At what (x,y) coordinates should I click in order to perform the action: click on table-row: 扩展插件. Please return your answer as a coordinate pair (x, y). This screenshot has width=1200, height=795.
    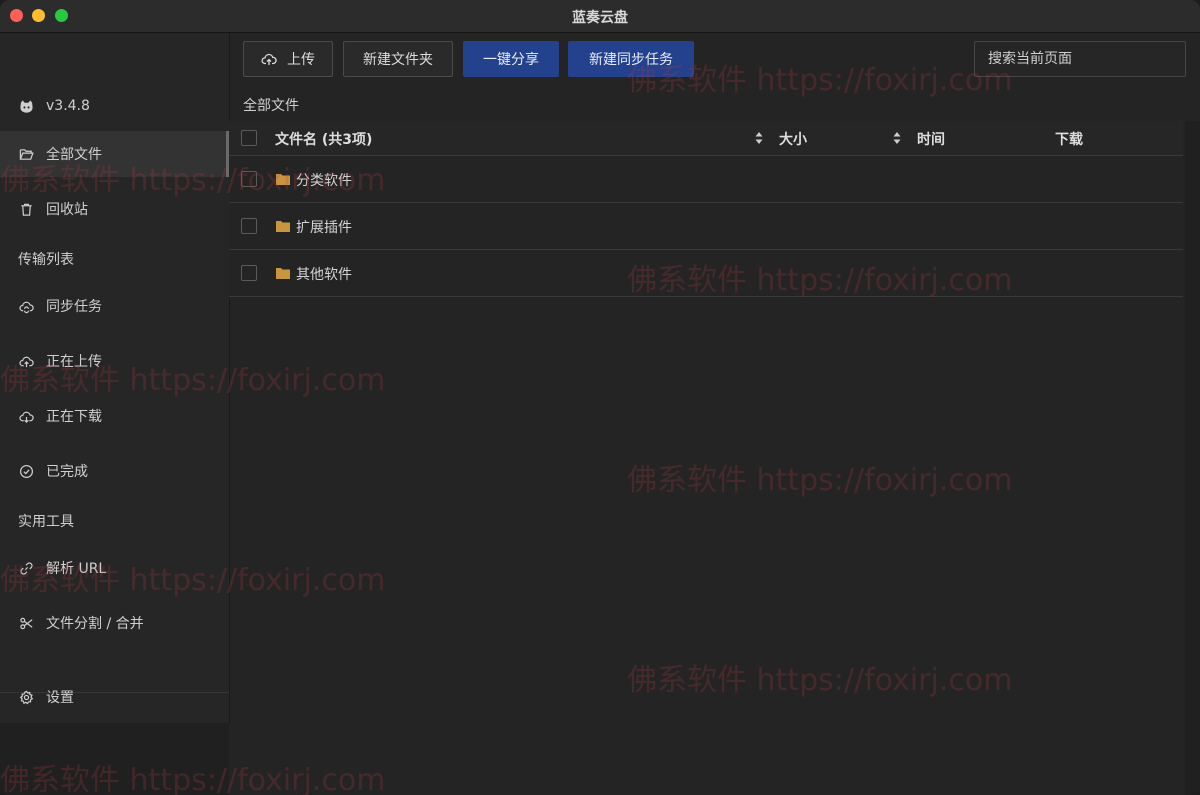
    Looking at the image, I should click on (706, 226).